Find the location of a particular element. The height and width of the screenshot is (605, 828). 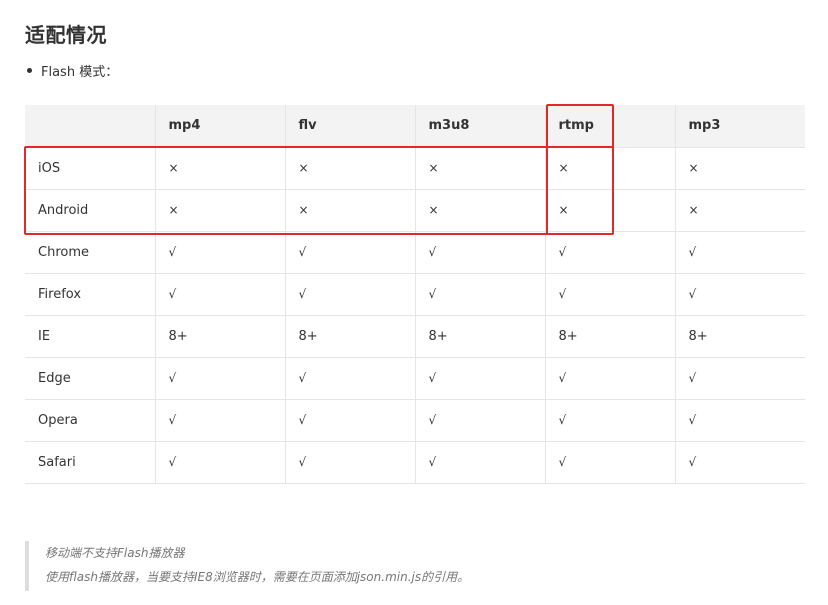

header-cell-m3u8: m3u8 is located at coordinates (479, 126).